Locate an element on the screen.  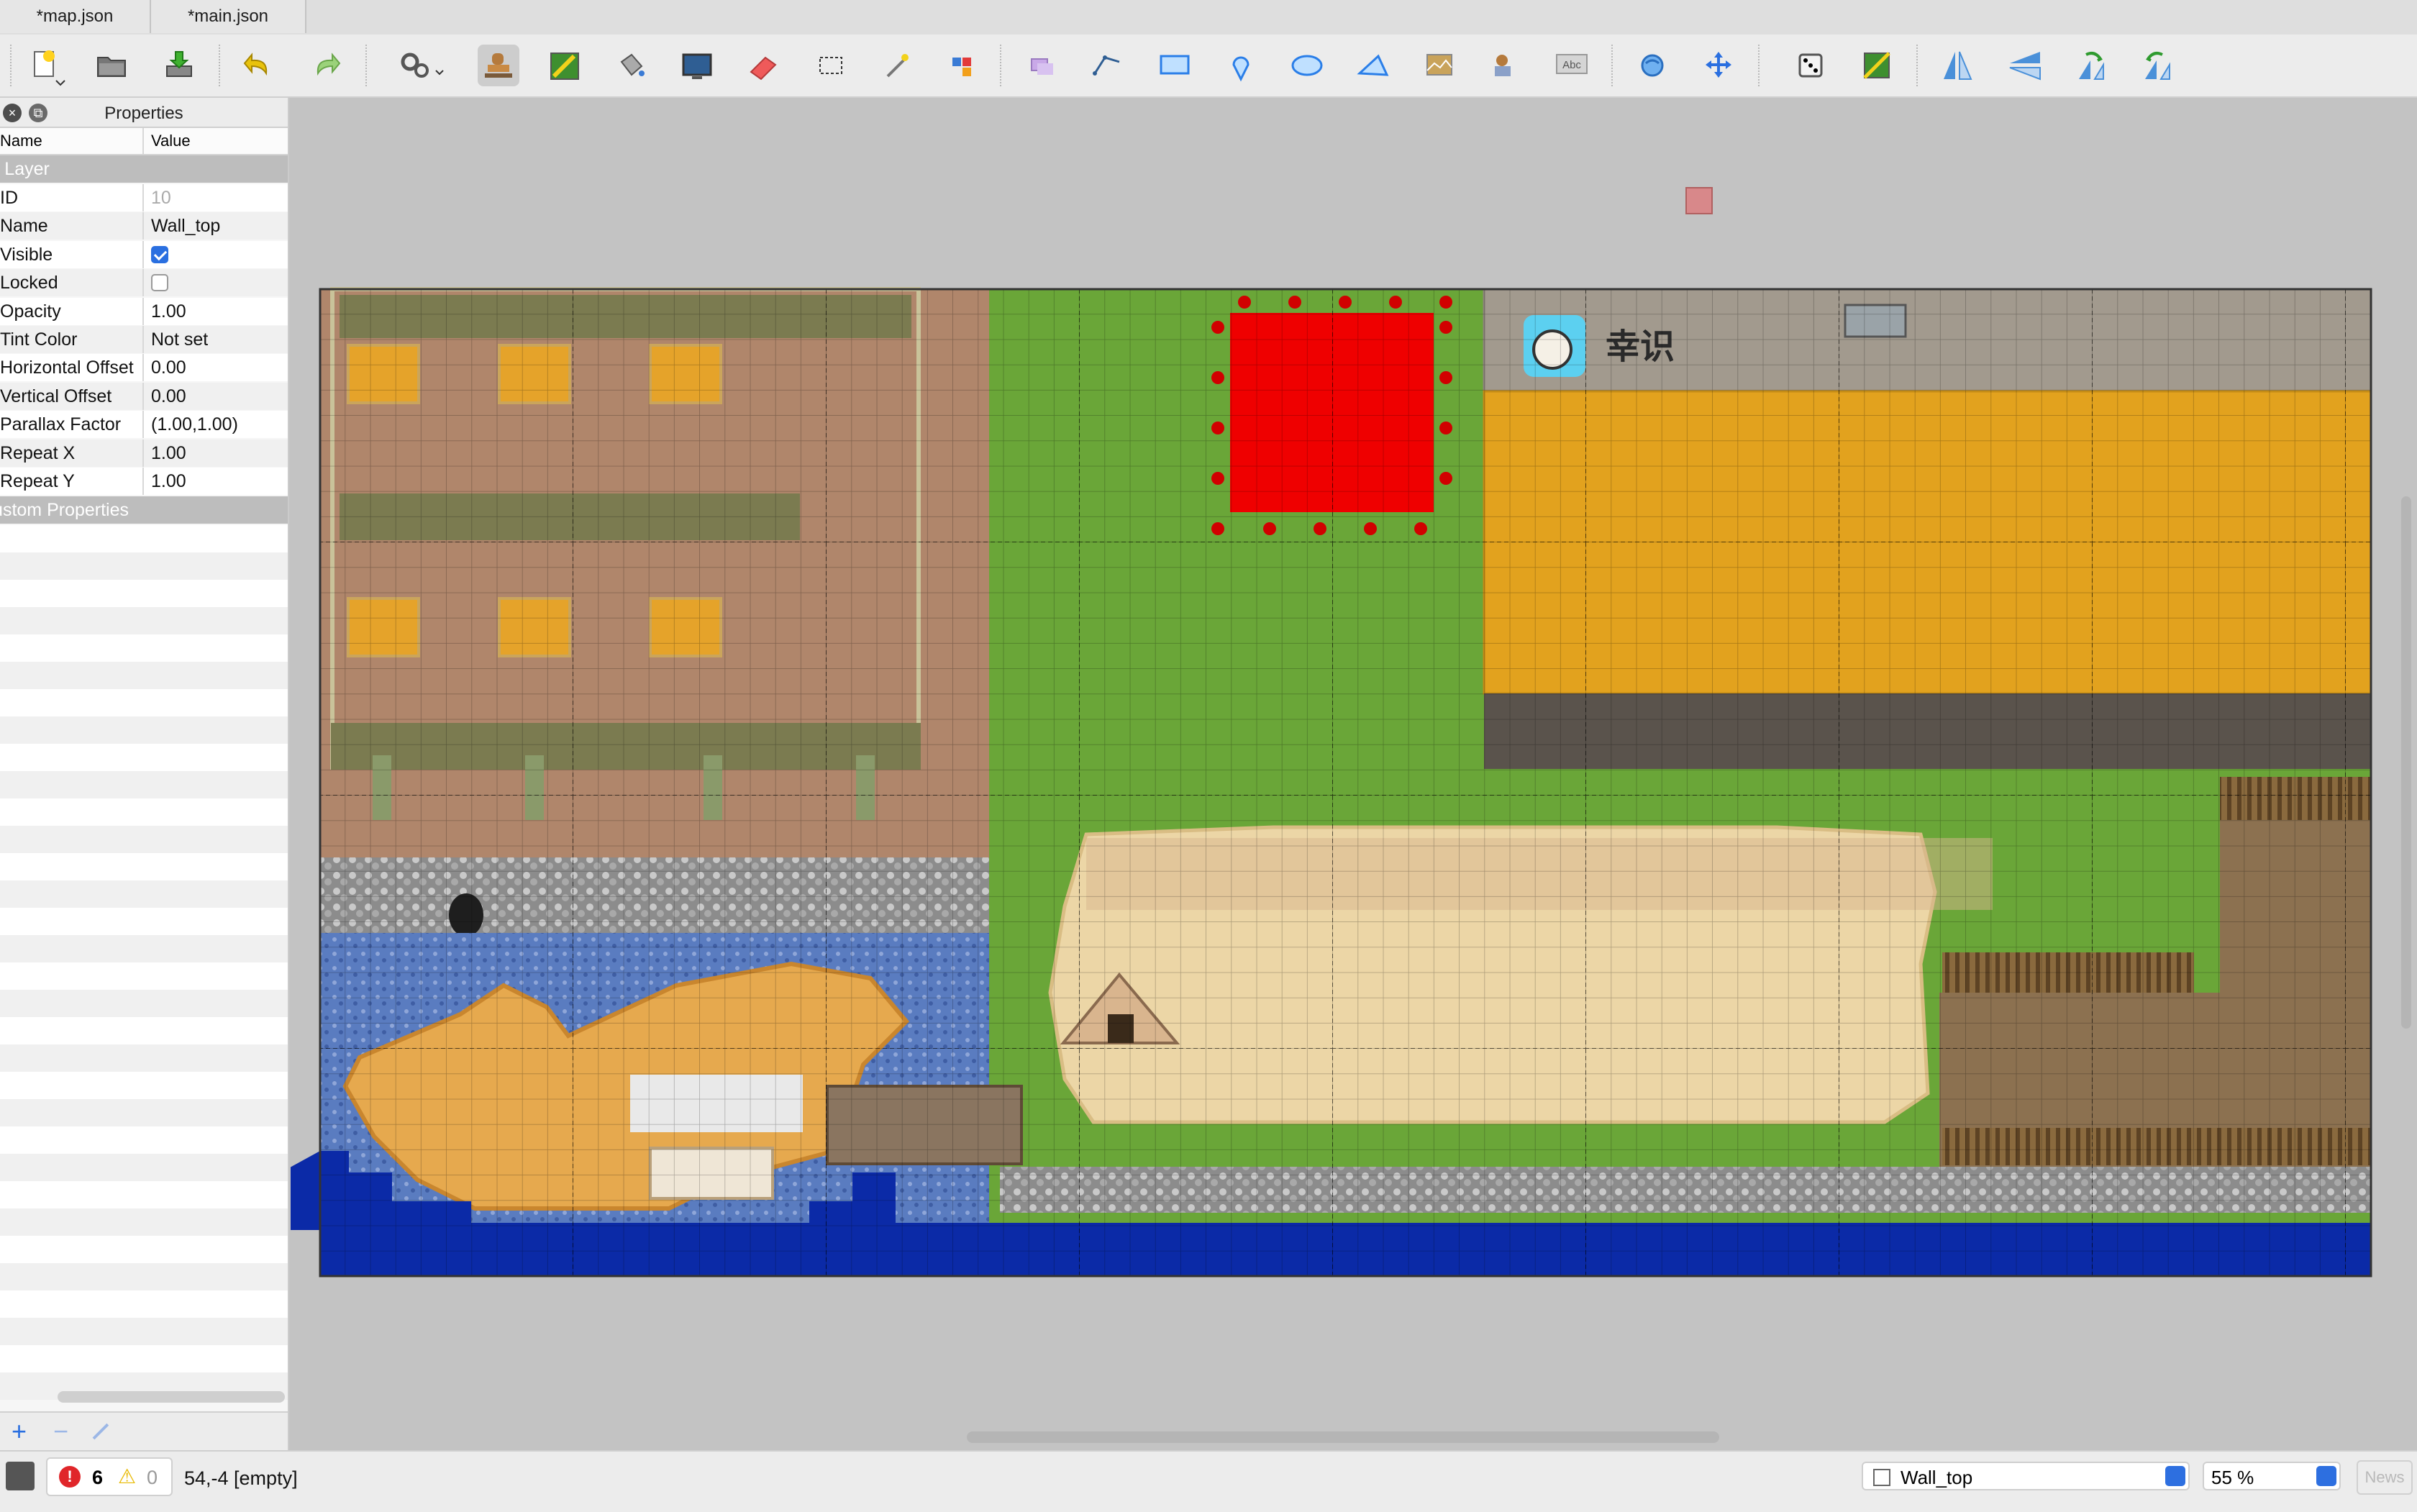
news-button: News is located at coordinates (2385, 1477).